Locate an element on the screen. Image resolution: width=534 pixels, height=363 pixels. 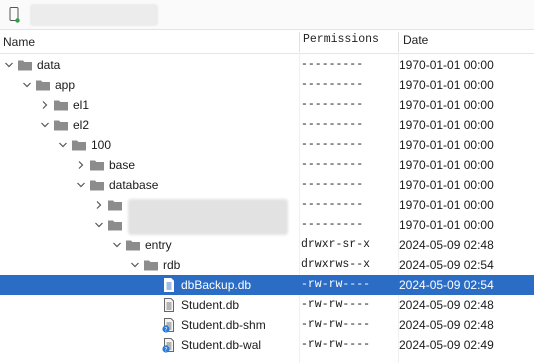
tree-row-label: base is located at coordinates (122, 165).